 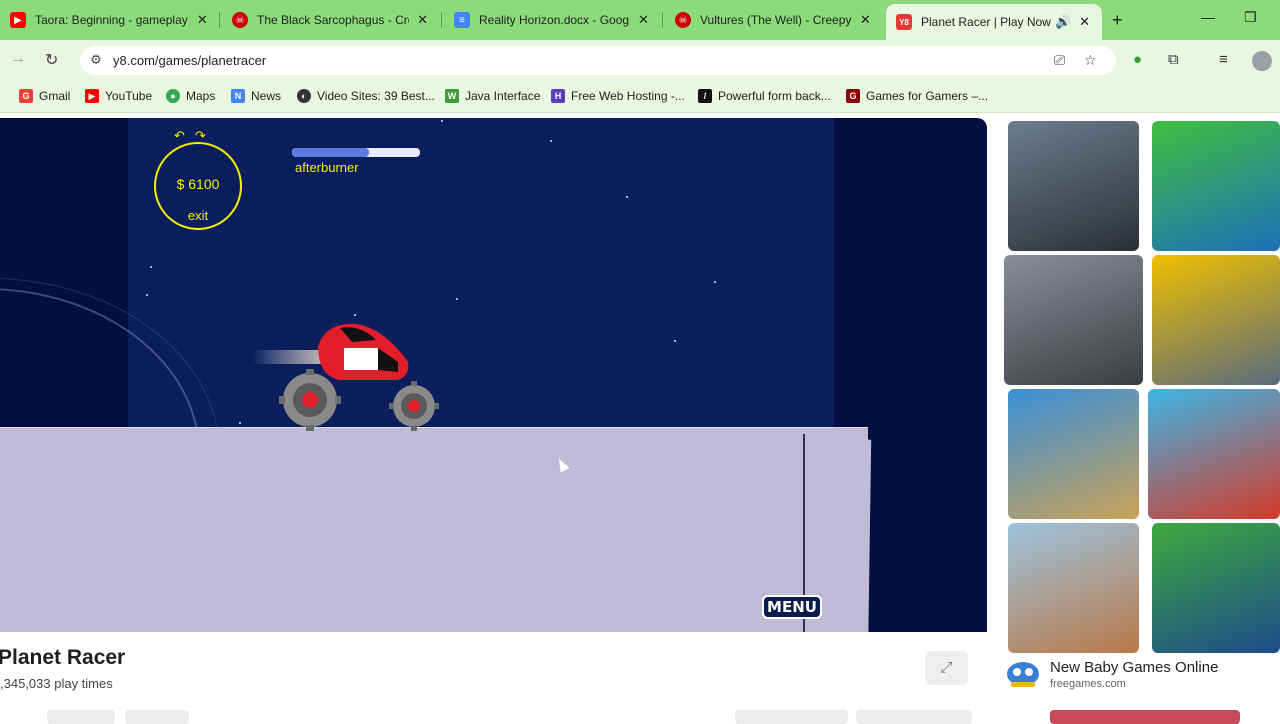 I want to click on tab-reality-horizon: ≡ Reality Horizon.docx - Google ✕, so click(x=552, y=20).